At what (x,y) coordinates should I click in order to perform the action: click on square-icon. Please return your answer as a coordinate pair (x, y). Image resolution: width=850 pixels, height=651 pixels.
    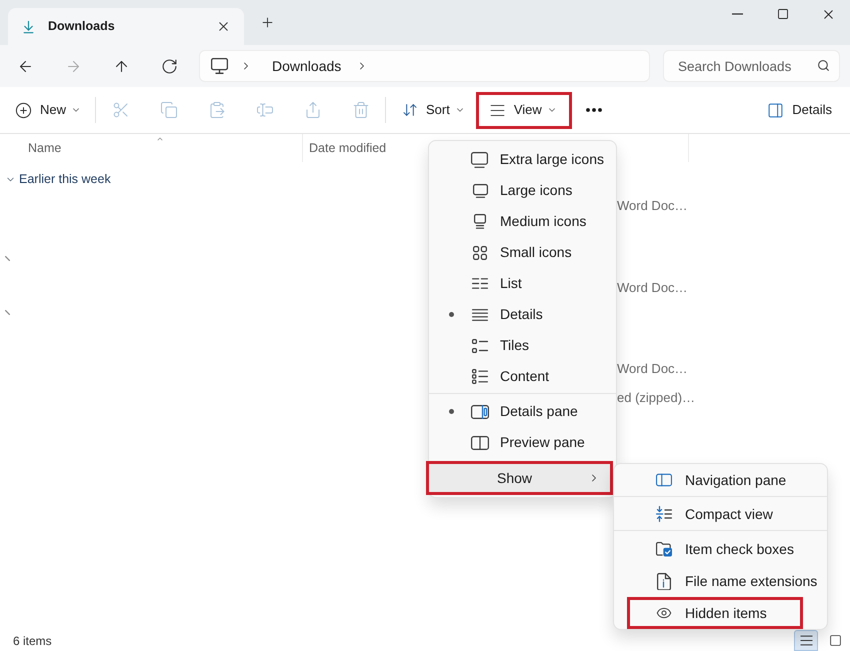
    Looking at the image, I should click on (835, 640).